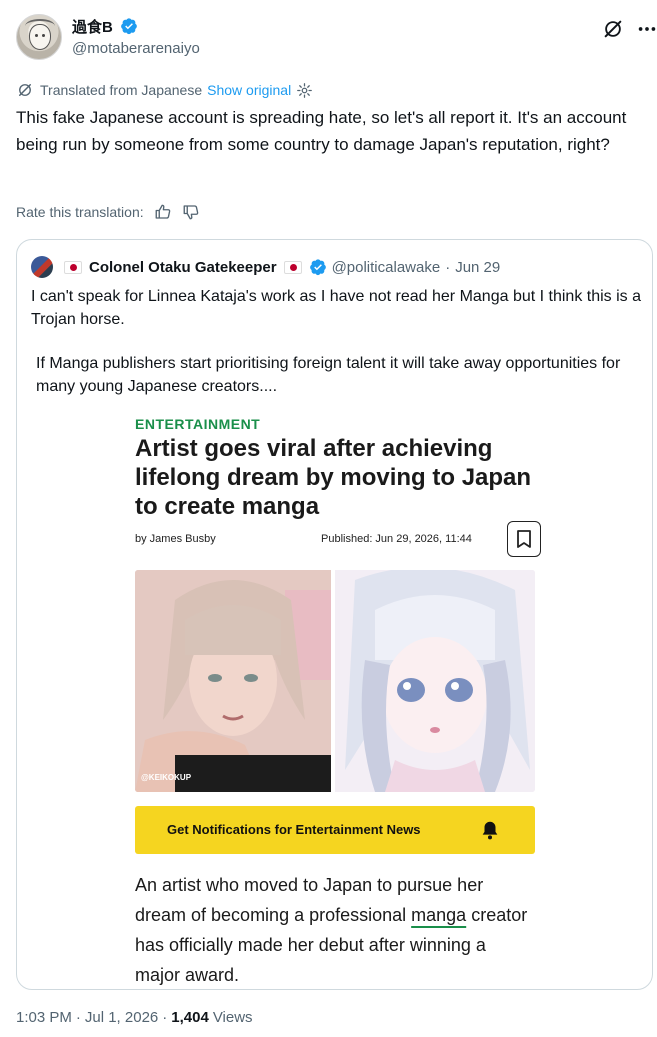 This screenshot has width=657, height=1037. Describe the element at coordinates (191, 212) in the screenshot. I see `thumbs-down-icon` at that location.